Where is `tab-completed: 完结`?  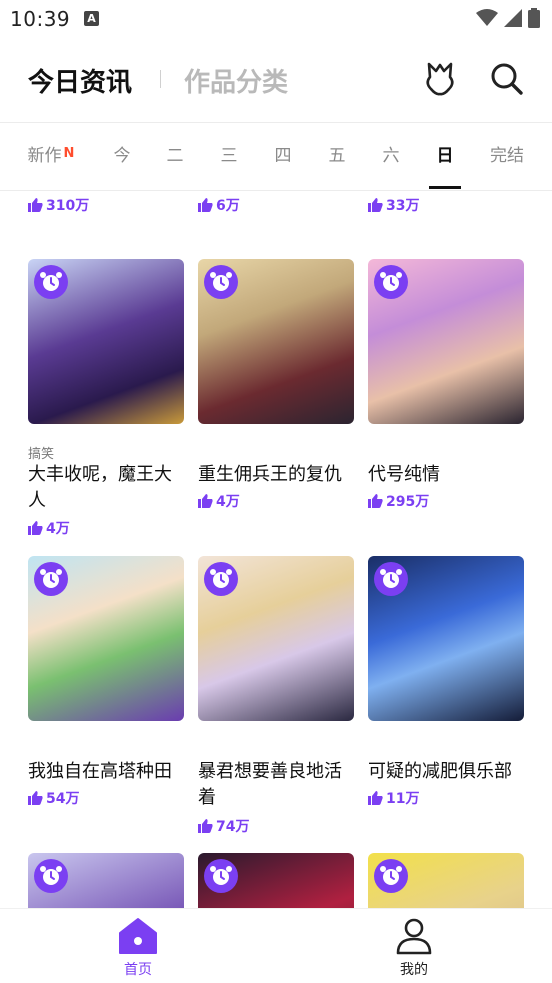 tab-completed: 完结 is located at coordinates (507, 157).